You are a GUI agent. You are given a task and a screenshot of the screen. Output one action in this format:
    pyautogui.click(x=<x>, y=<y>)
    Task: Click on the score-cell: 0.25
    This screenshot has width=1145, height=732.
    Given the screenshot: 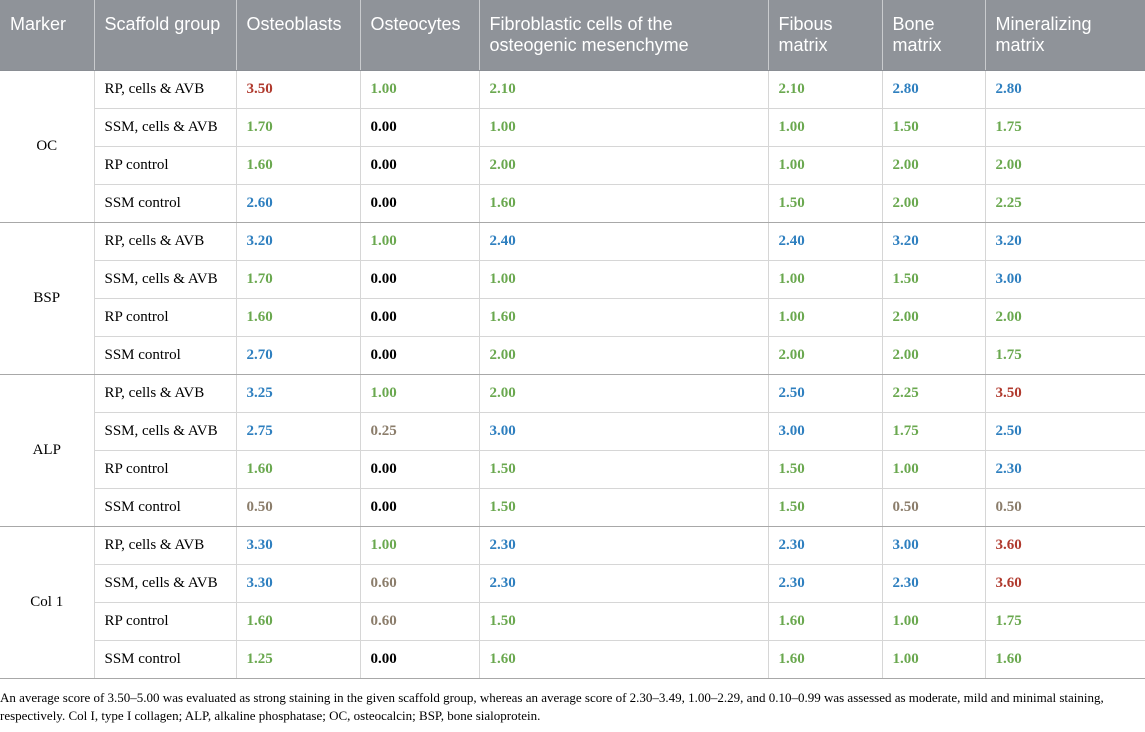 What is the action you would take?
    pyautogui.click(x=419, y=431)
    